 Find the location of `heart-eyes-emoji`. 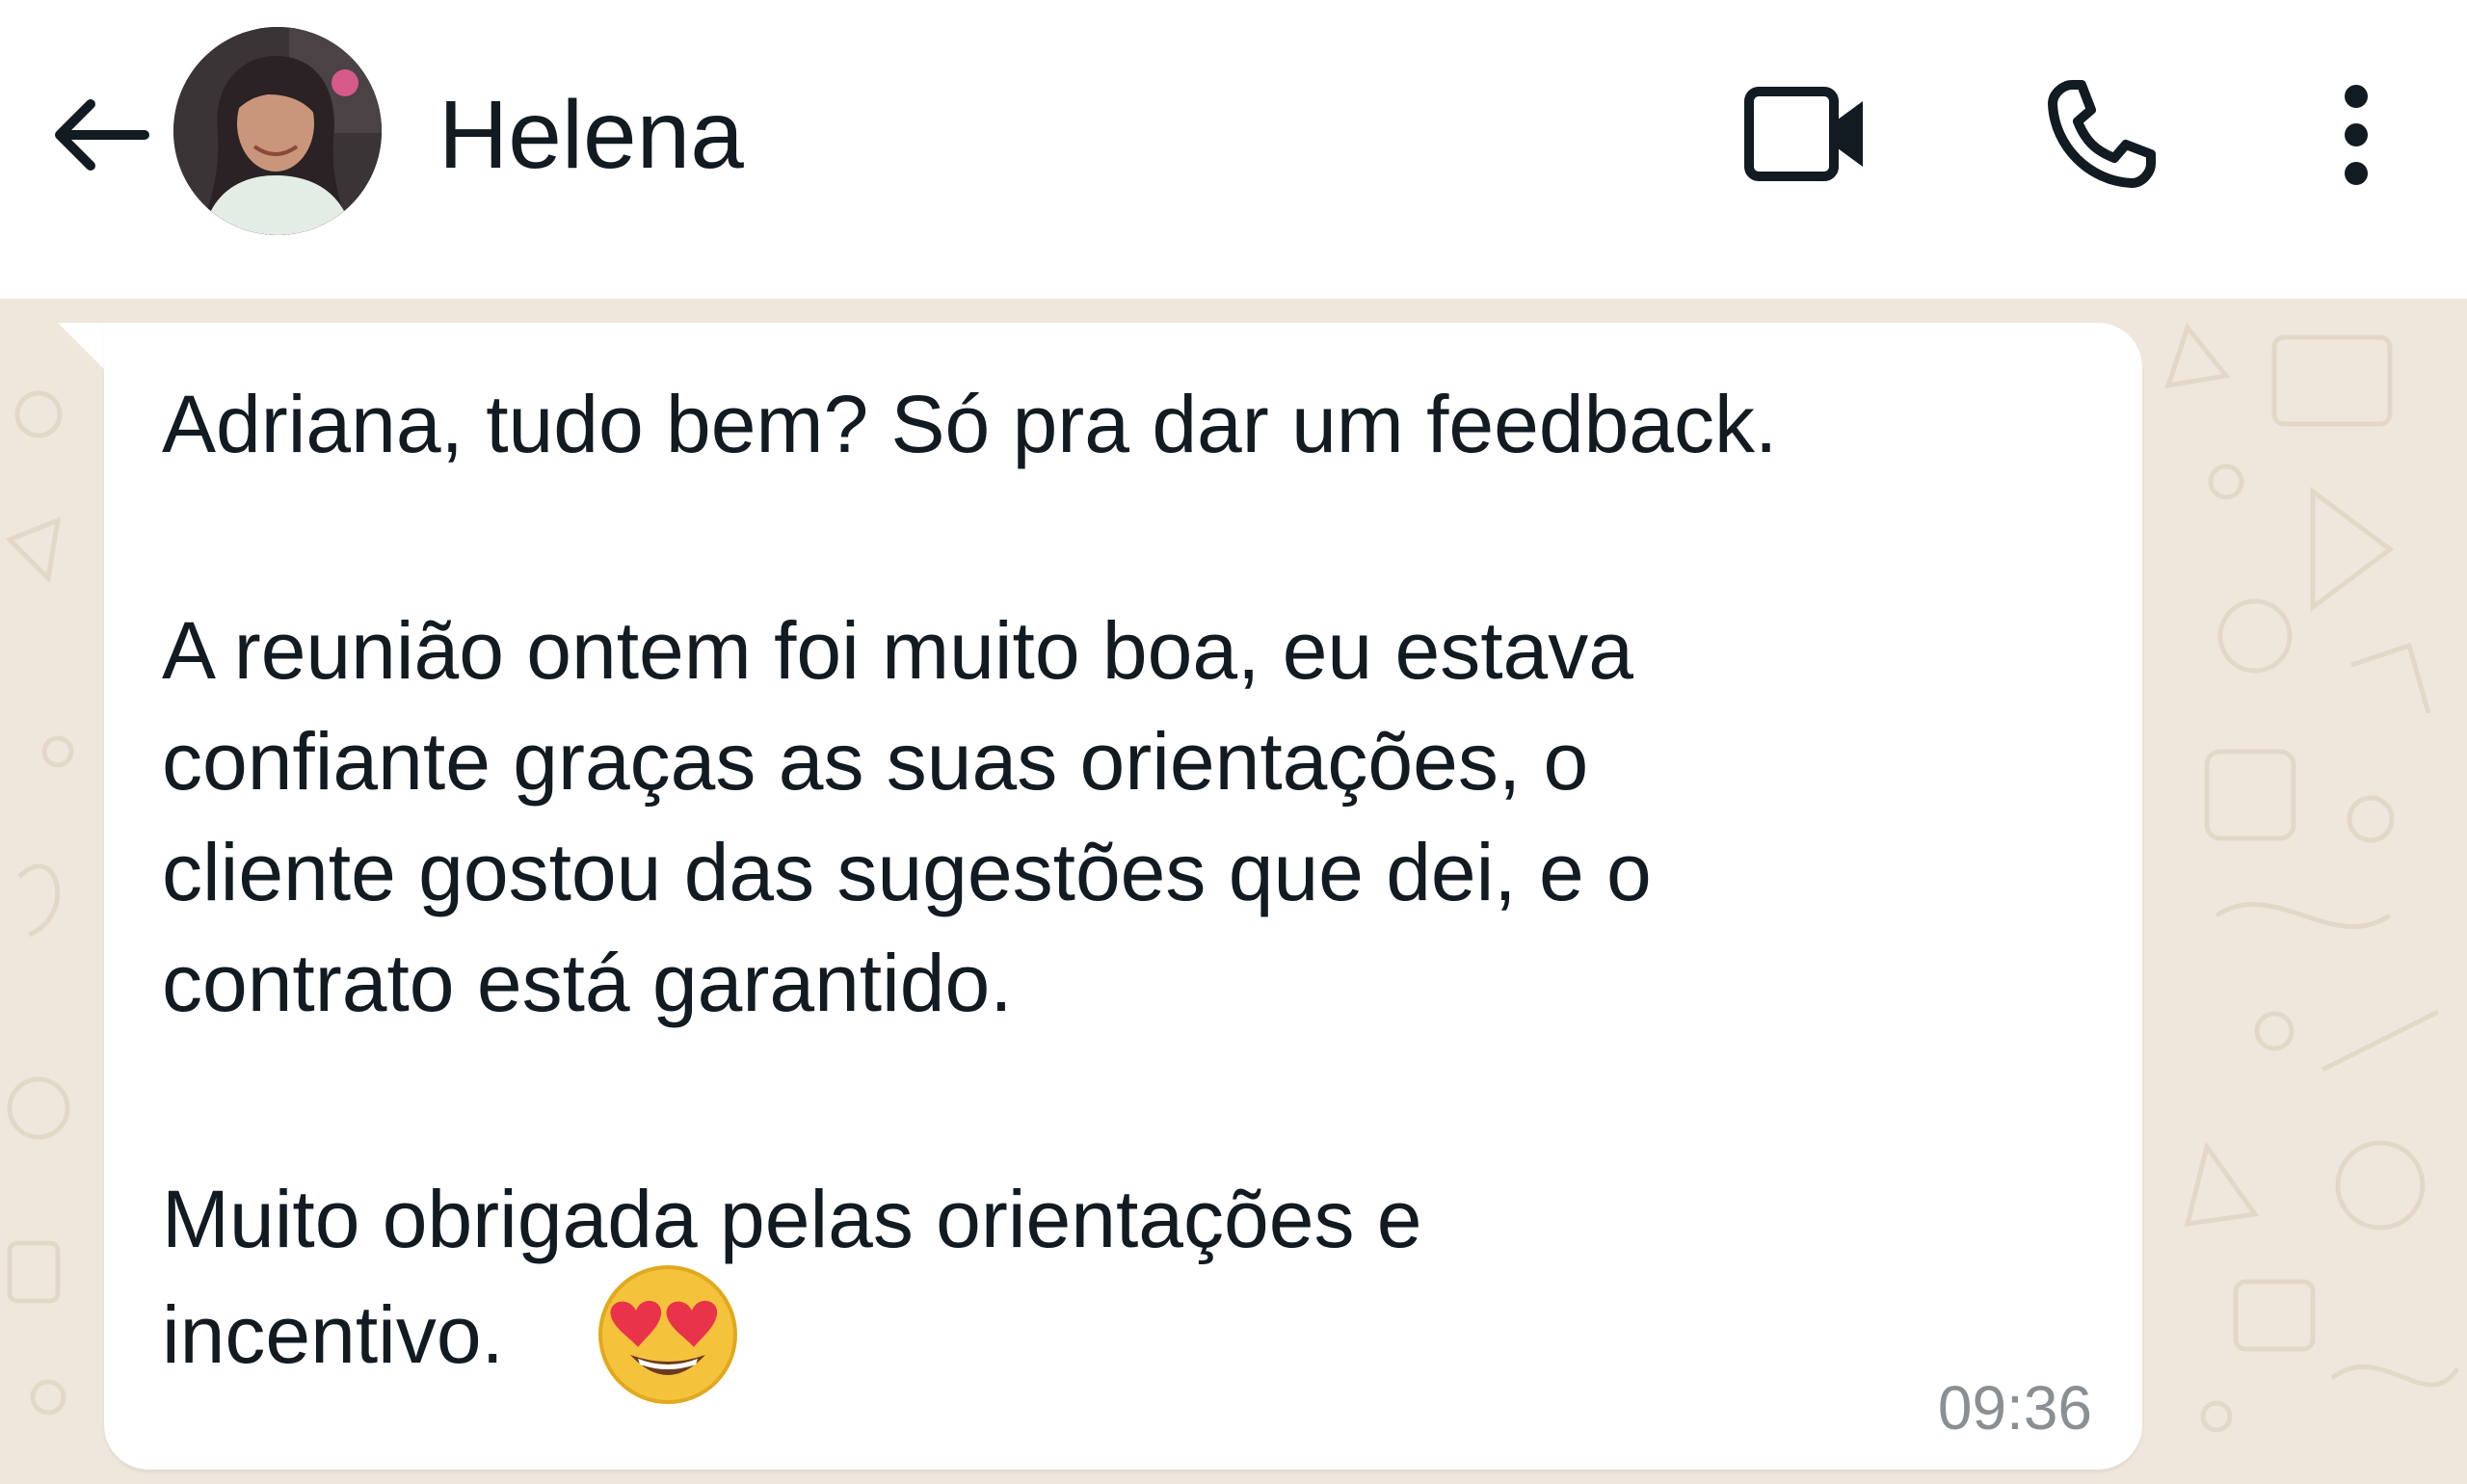

heart-eyes-emoji is located at coordinates (667, 1334).